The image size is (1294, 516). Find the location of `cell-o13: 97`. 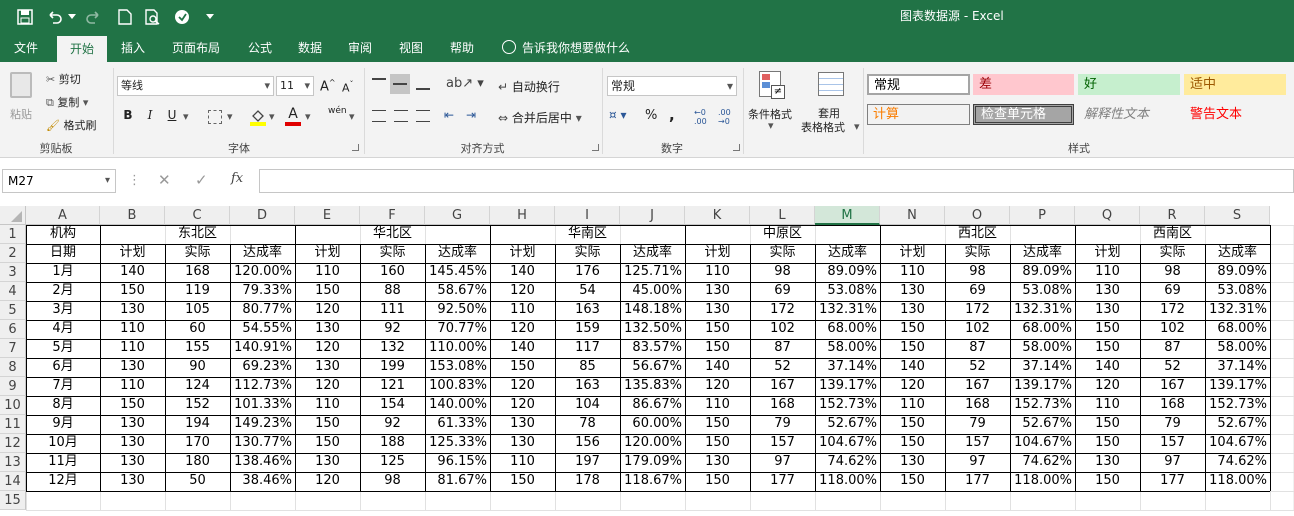

cell-o13: 97 is located at coordinates (977, 462).